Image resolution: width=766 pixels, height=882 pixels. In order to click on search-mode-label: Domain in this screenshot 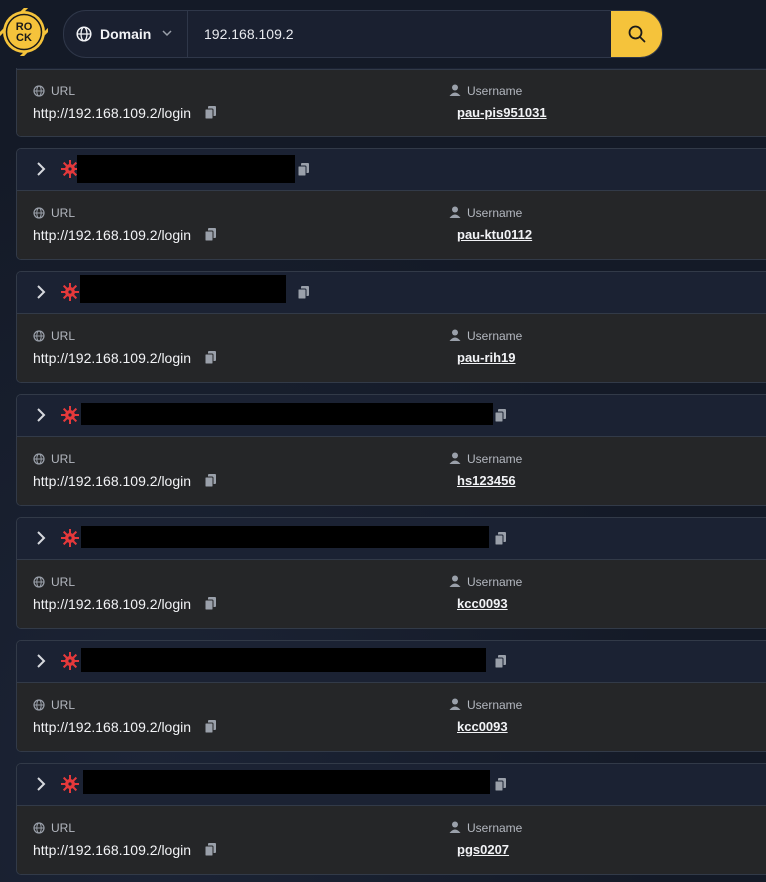, I will do `click(126, 34)`.